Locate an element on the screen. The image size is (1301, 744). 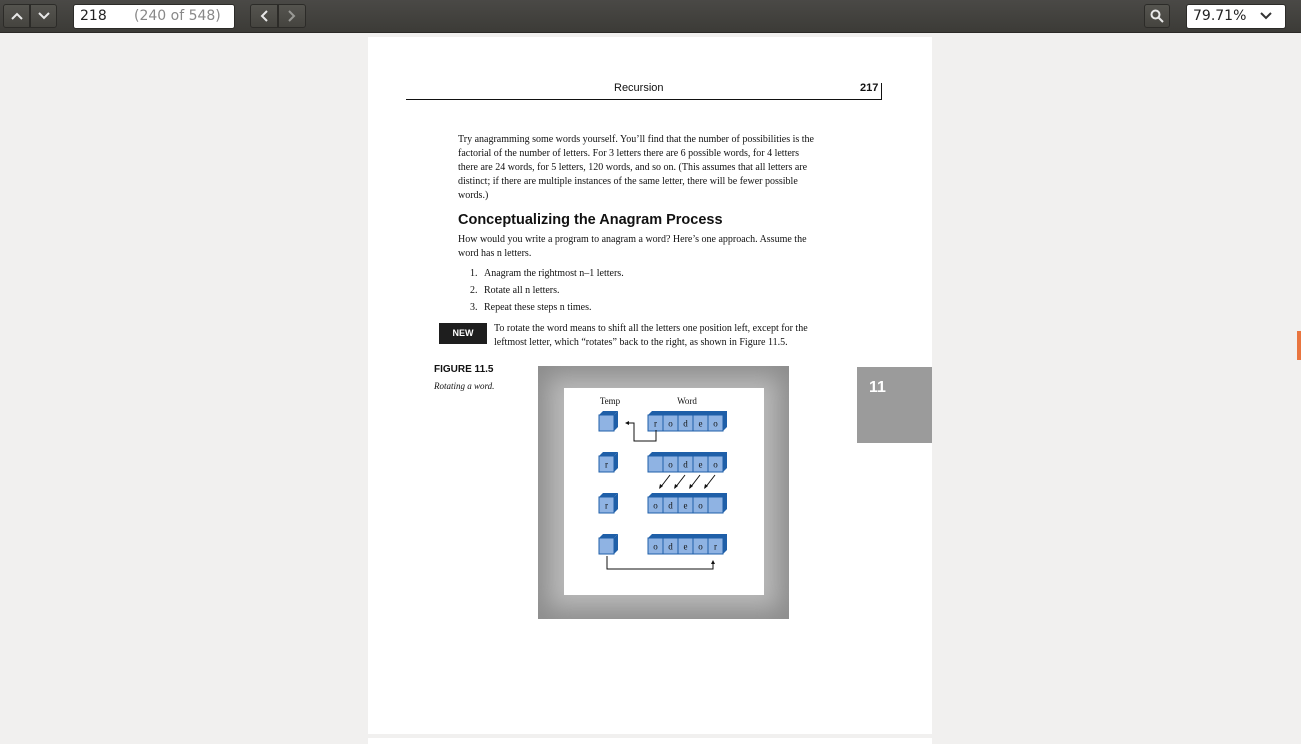
new-term-badge: NEW TERM is located at coordinates (463, 341).